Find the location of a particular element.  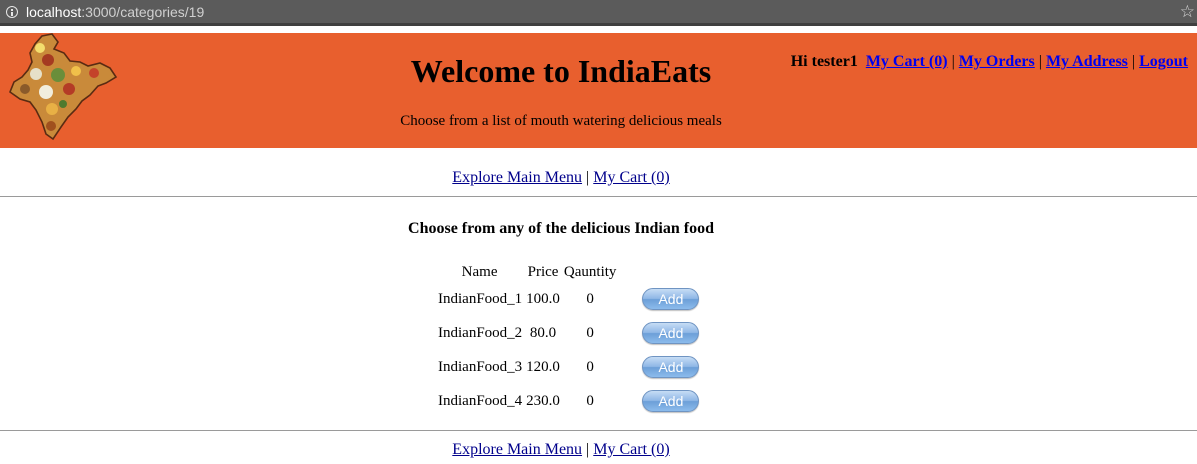

my-orders-link: My Orders is located at coordinates (997, 61).